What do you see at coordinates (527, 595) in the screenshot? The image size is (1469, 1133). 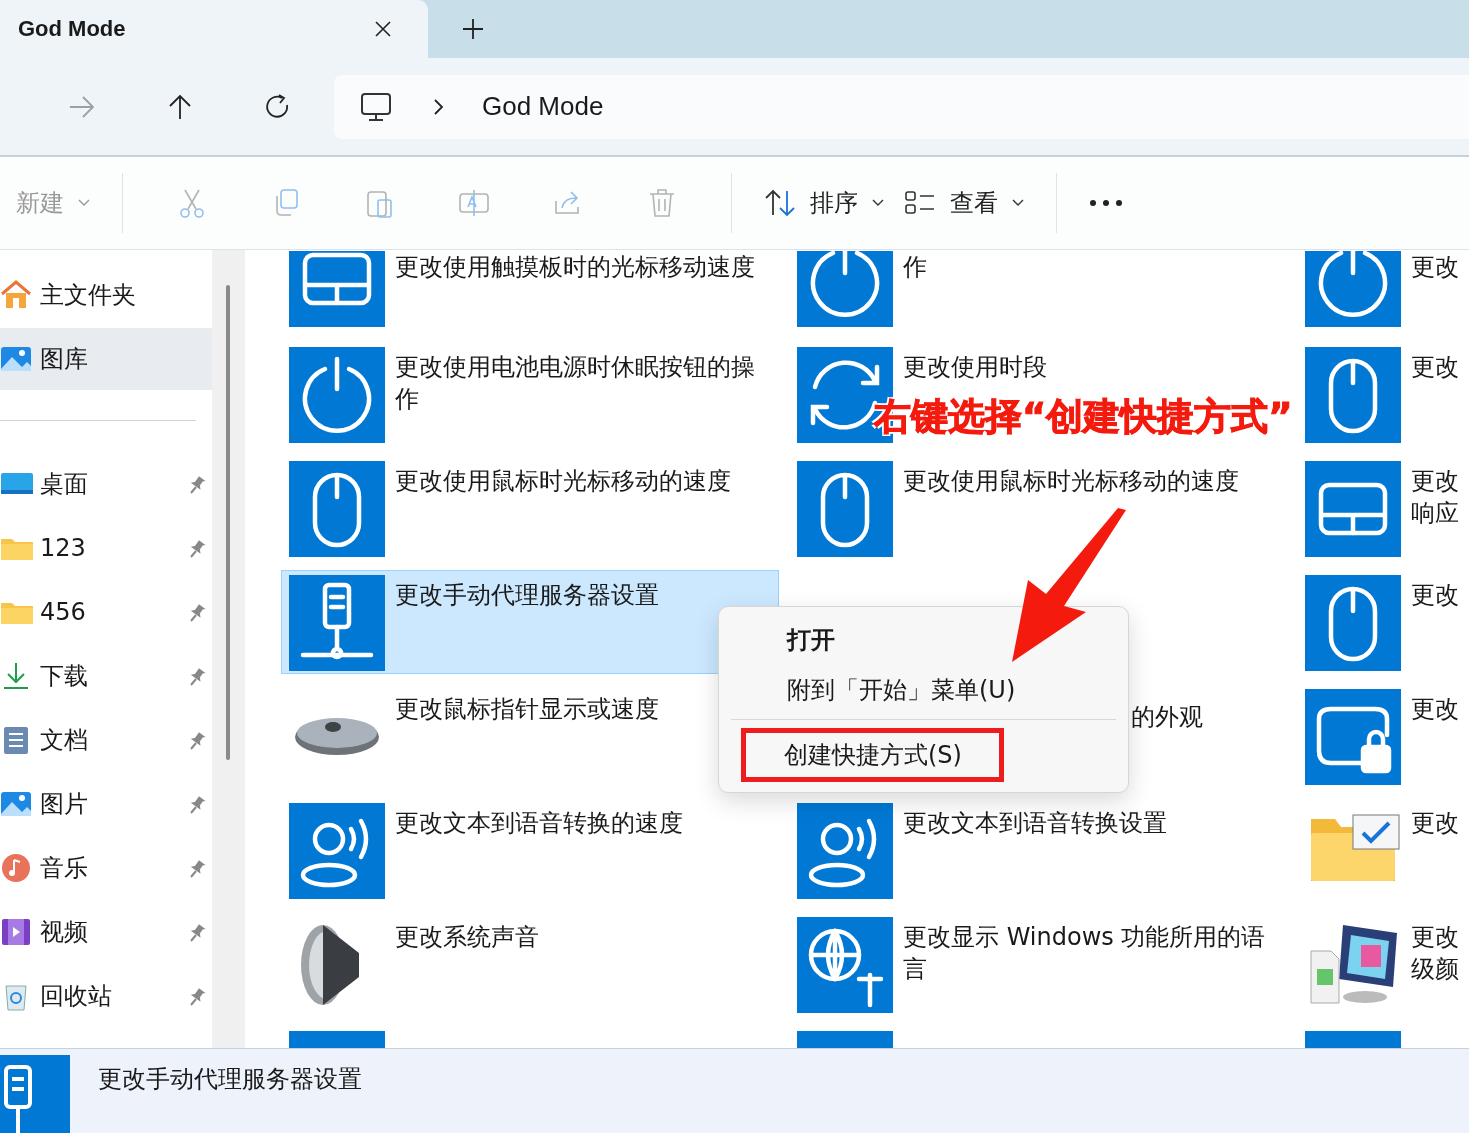 I see `item-label: 更改手动代理服务器设置` at bounding box center [527, 595].